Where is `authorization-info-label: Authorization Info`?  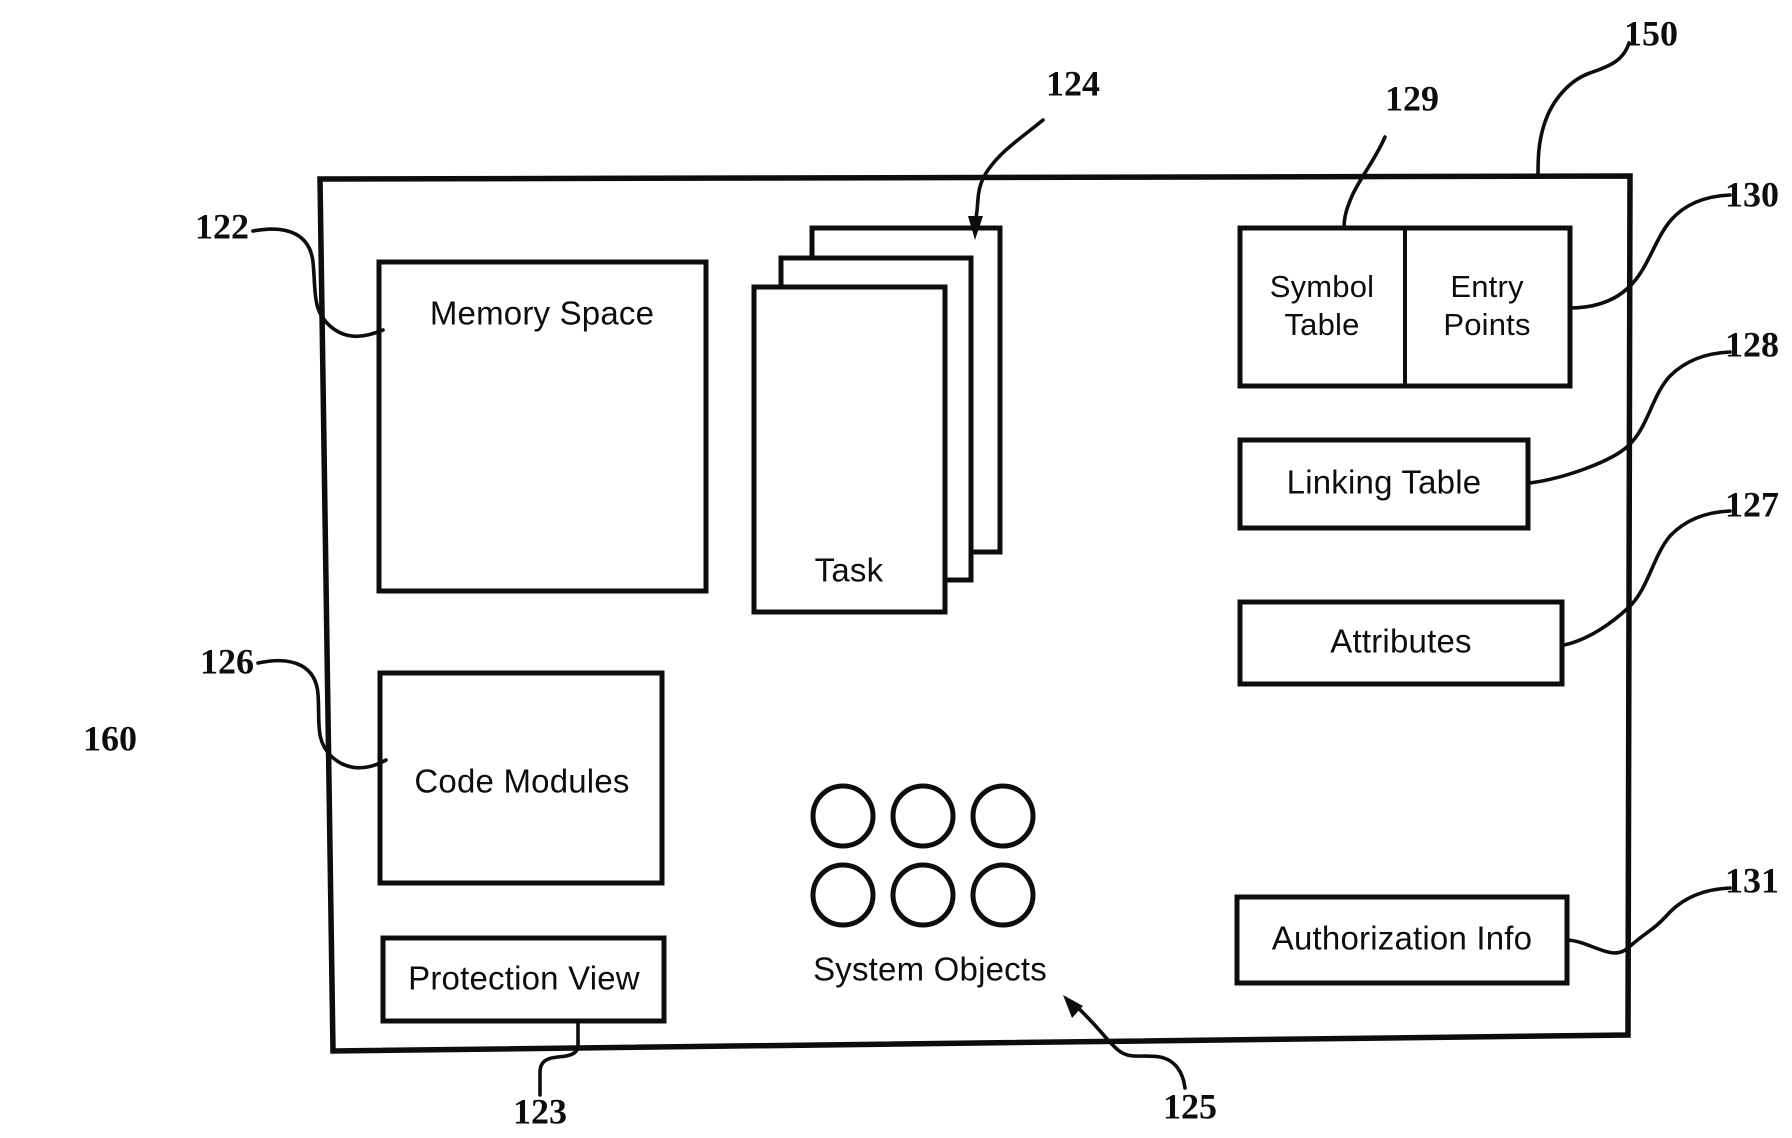 authorization-info-label: Authorization Info is located at coordinates (1402, 938).